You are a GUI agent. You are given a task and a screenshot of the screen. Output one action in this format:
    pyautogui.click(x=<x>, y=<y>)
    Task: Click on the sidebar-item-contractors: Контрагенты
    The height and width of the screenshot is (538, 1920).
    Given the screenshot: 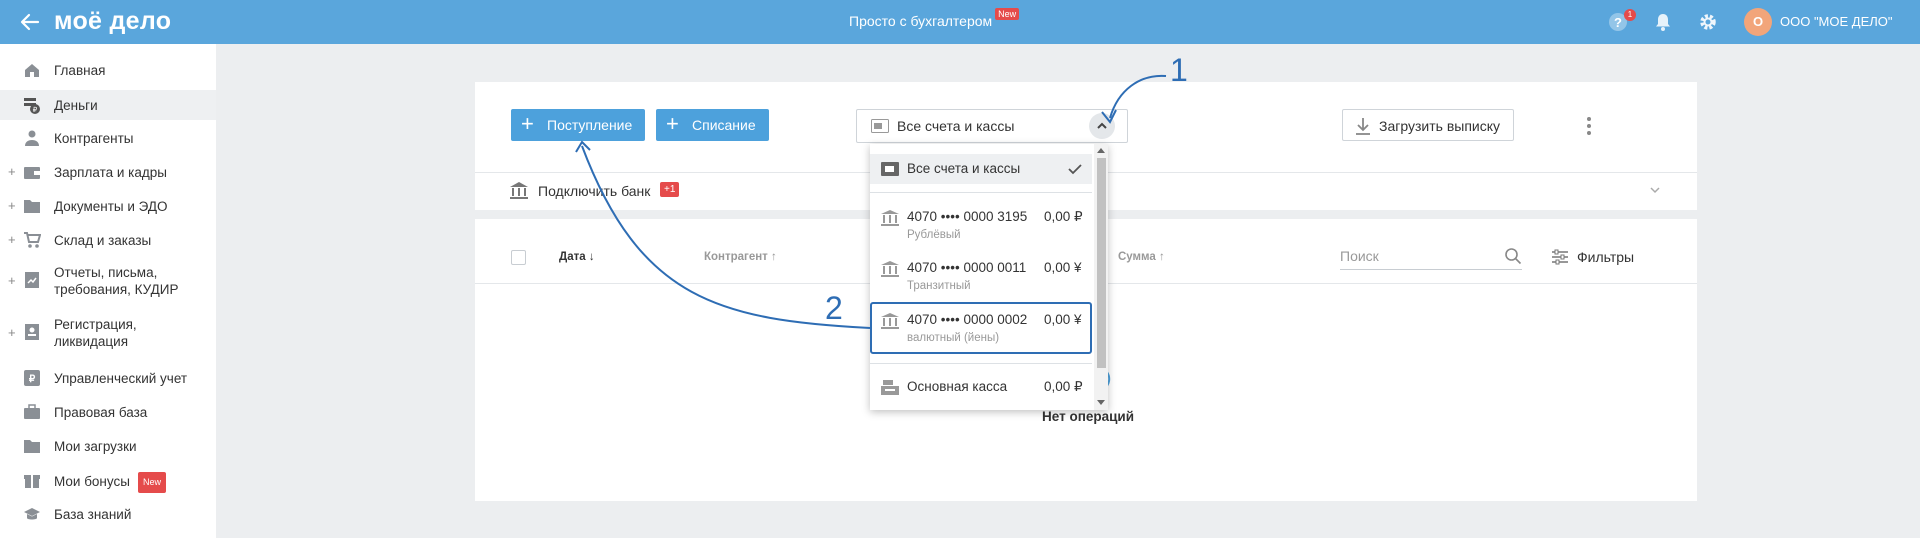 What is the action you would take?
    pyautogui.click(x=108, y=138)
    